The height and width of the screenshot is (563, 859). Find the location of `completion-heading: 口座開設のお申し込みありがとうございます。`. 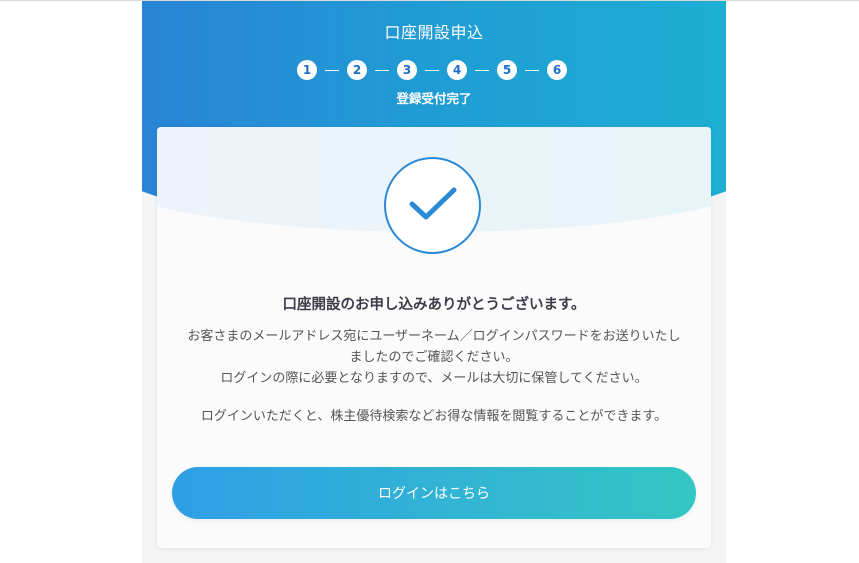

completion-heading: 口座開設のお申し込みありがとうございます。 is located at coordinates (434, 305).